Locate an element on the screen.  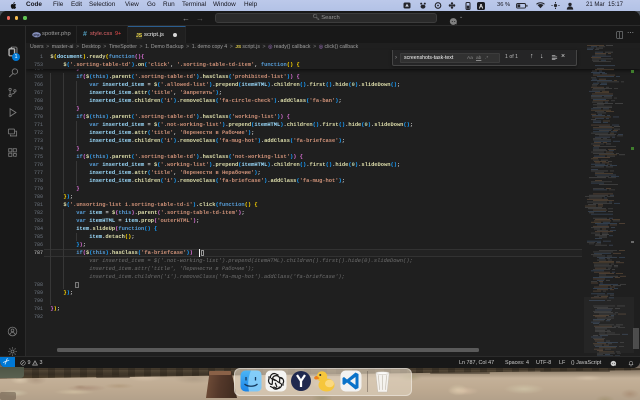
svg-text: php is located at coordinates (36, 35).